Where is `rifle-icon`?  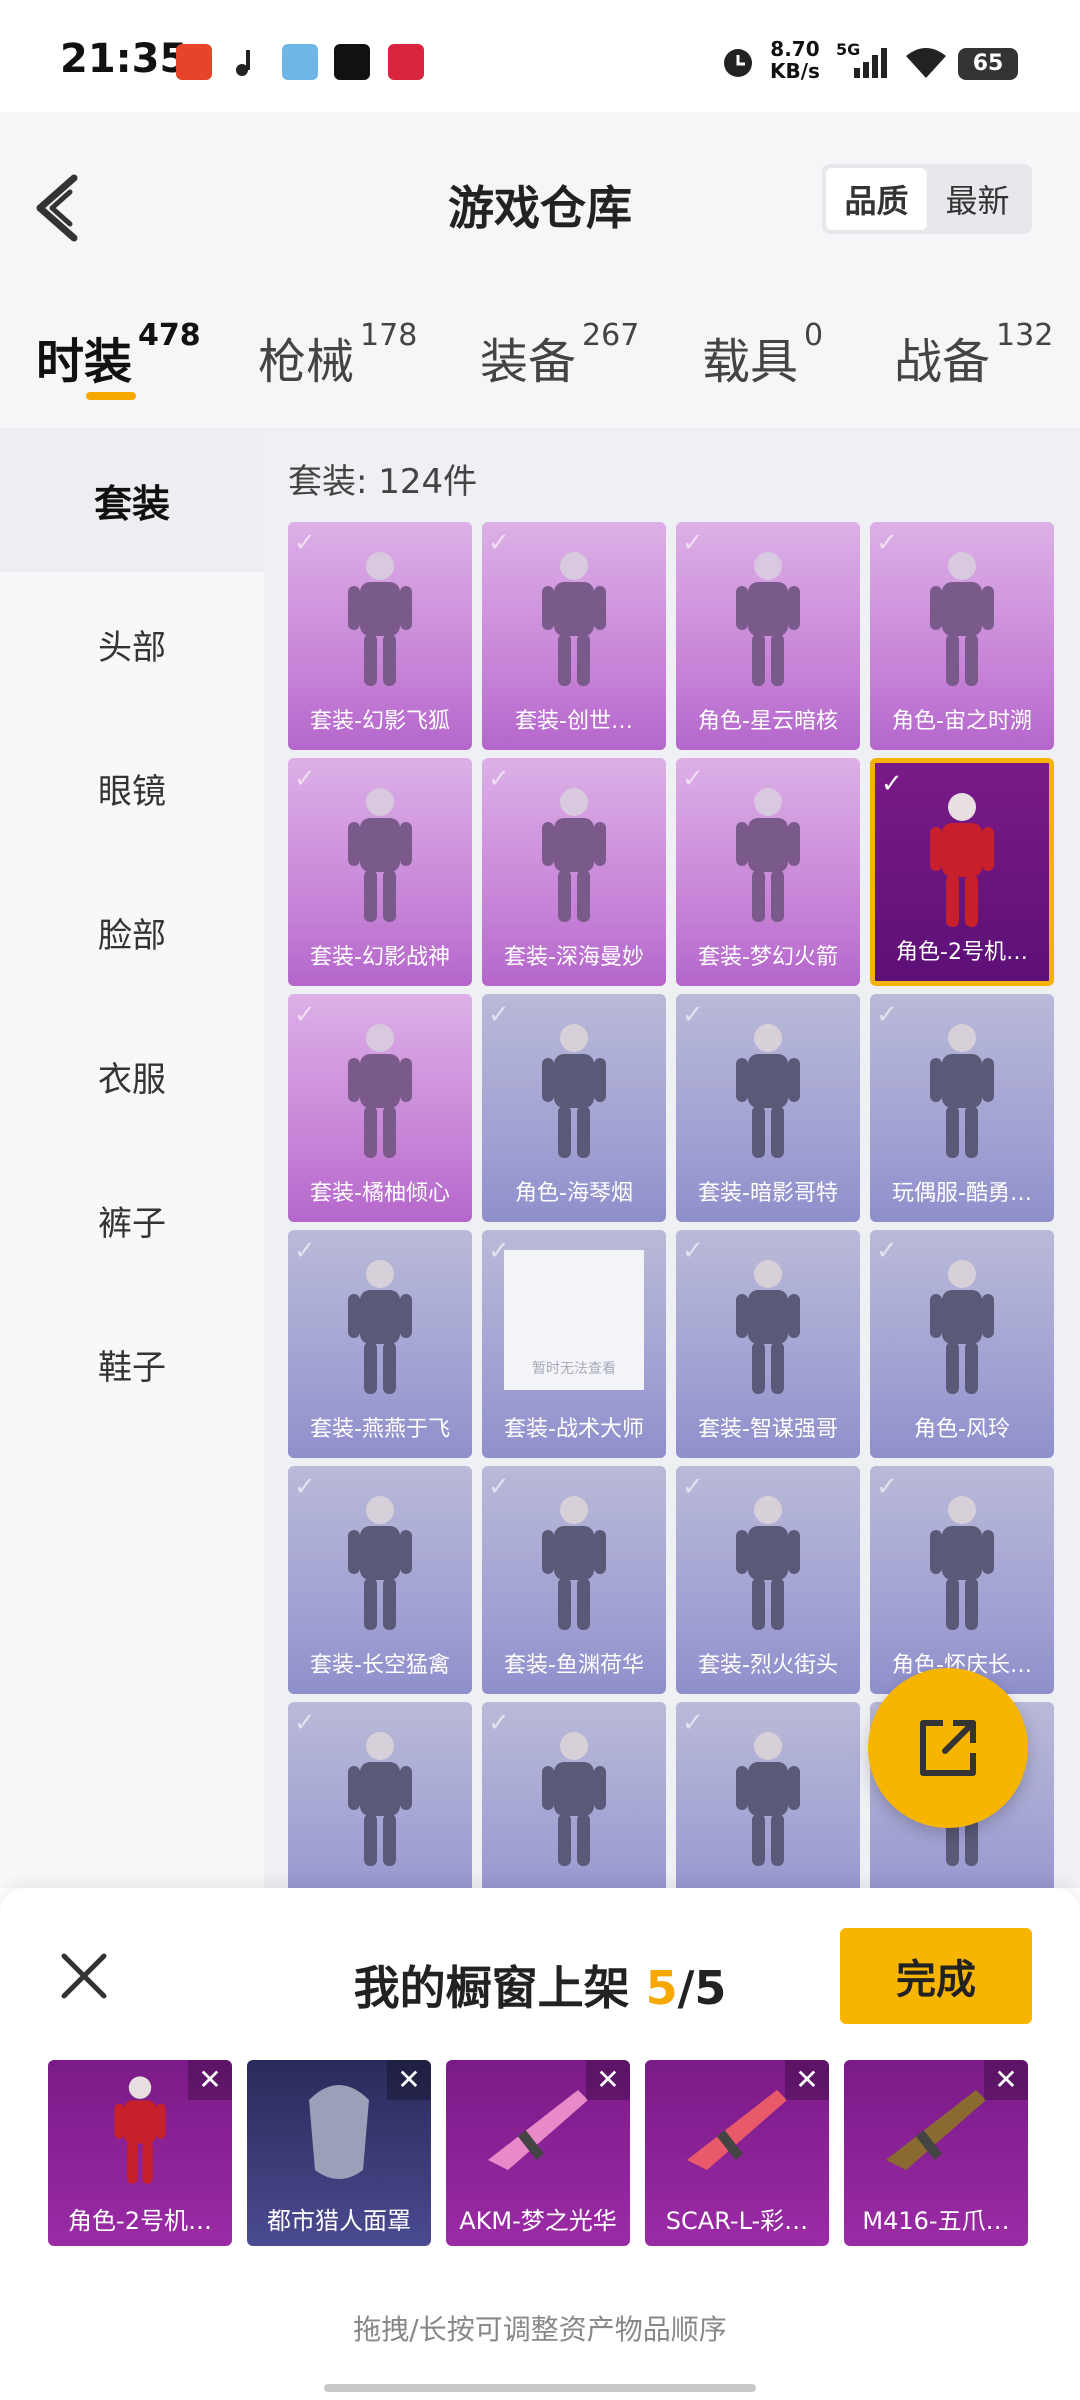 rifle-icon is located at coordinates (737, 2130).